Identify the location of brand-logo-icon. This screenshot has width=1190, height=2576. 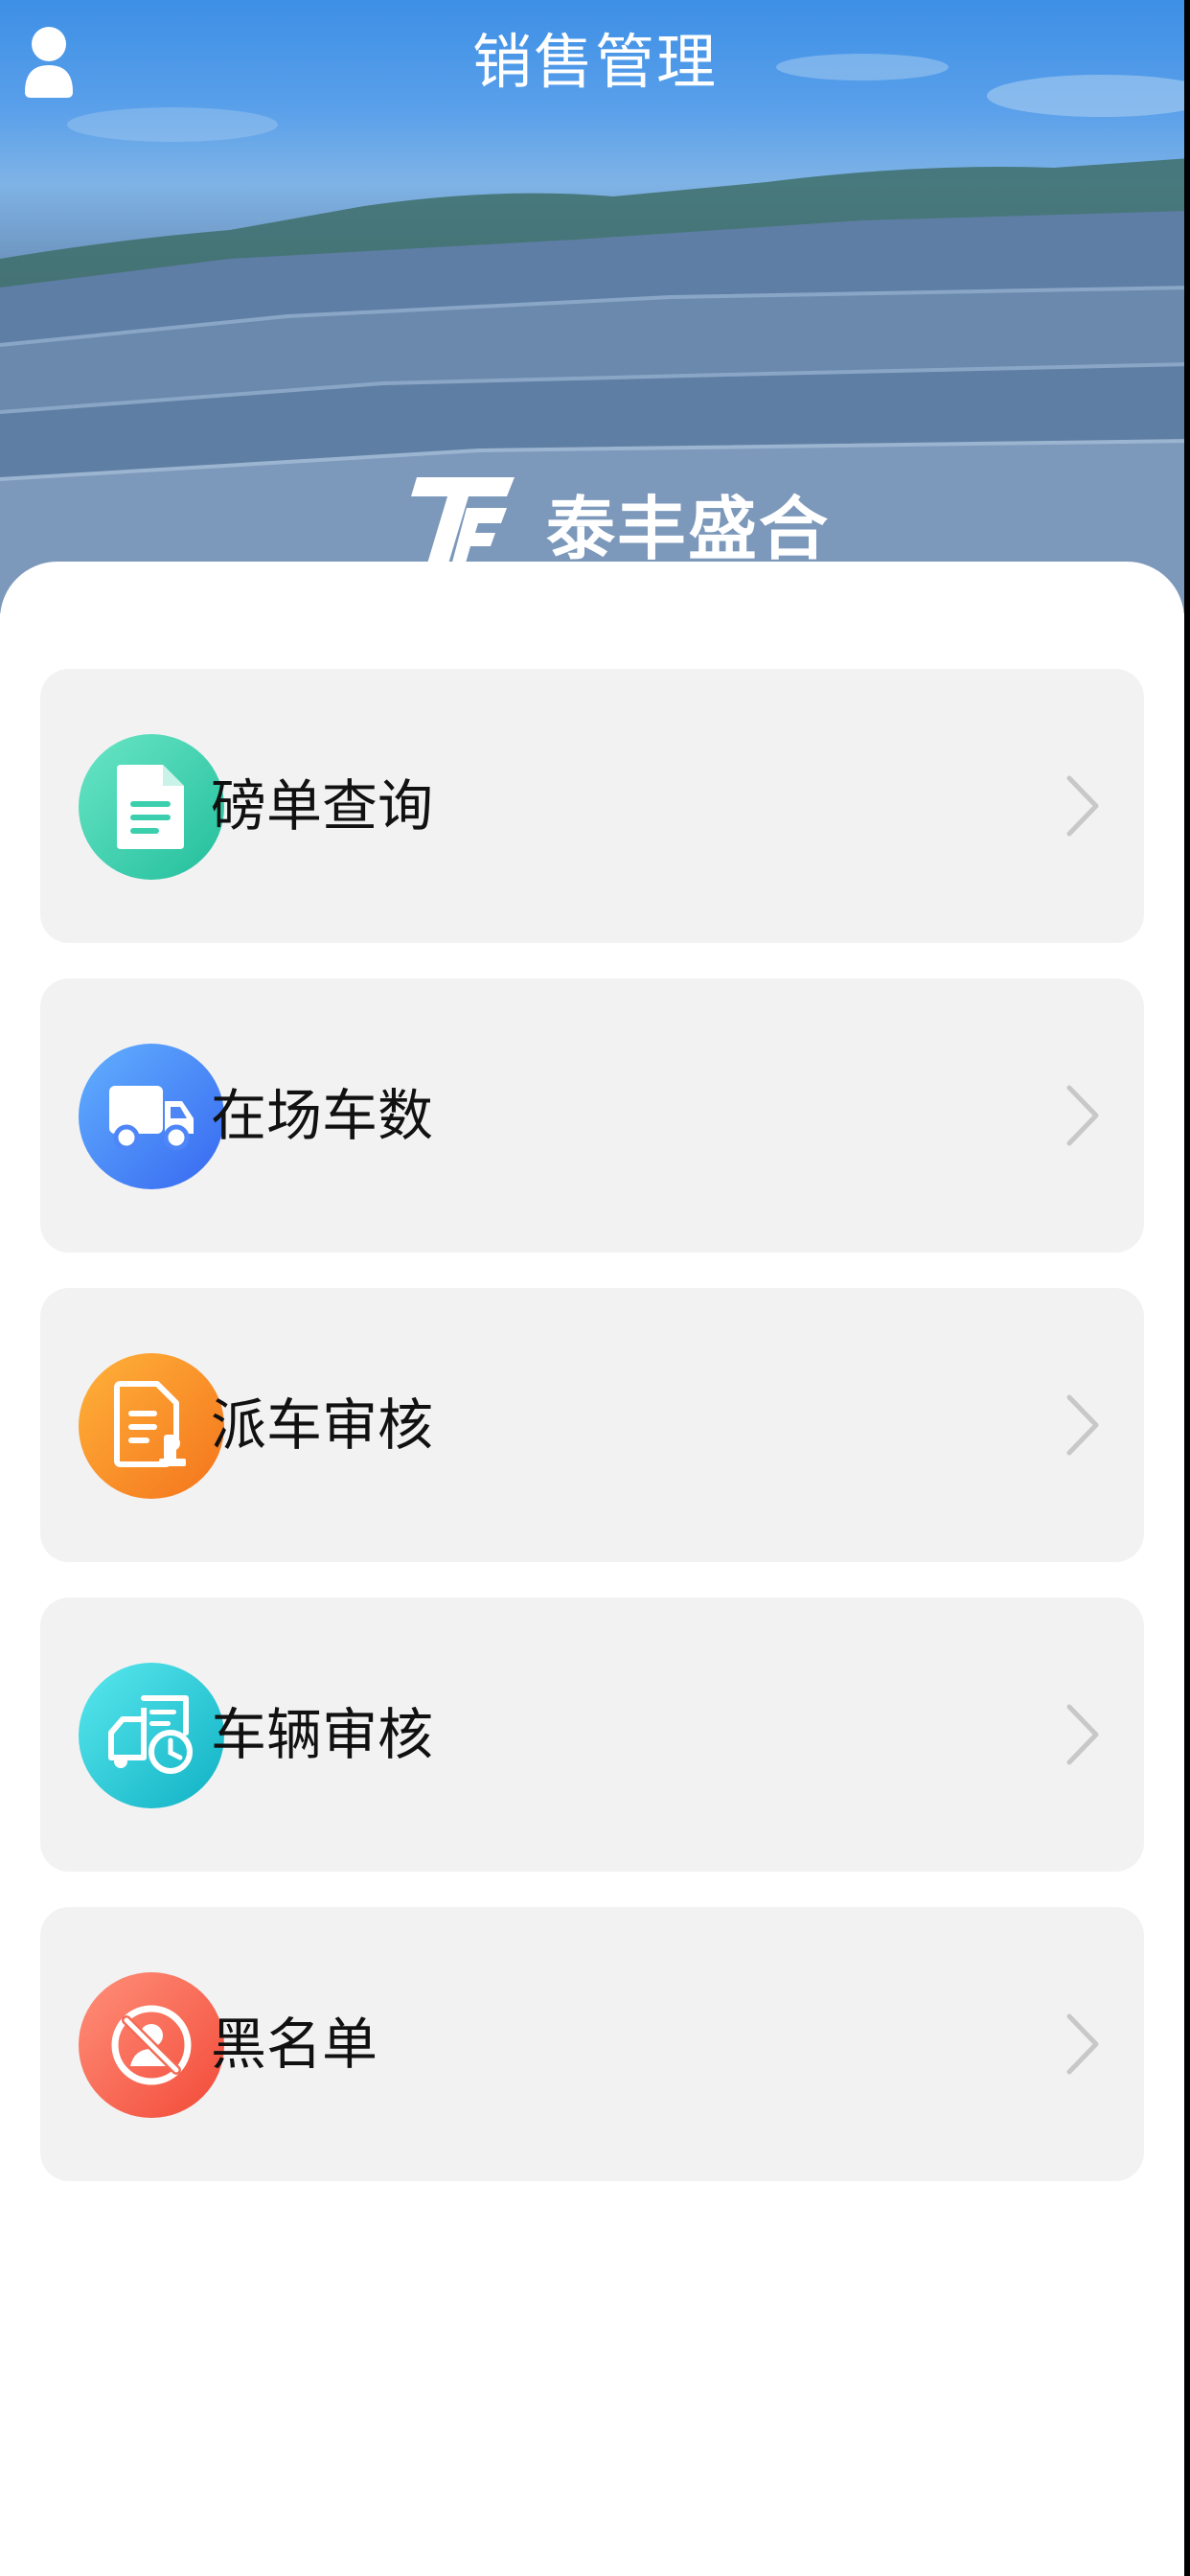
(463, 525).